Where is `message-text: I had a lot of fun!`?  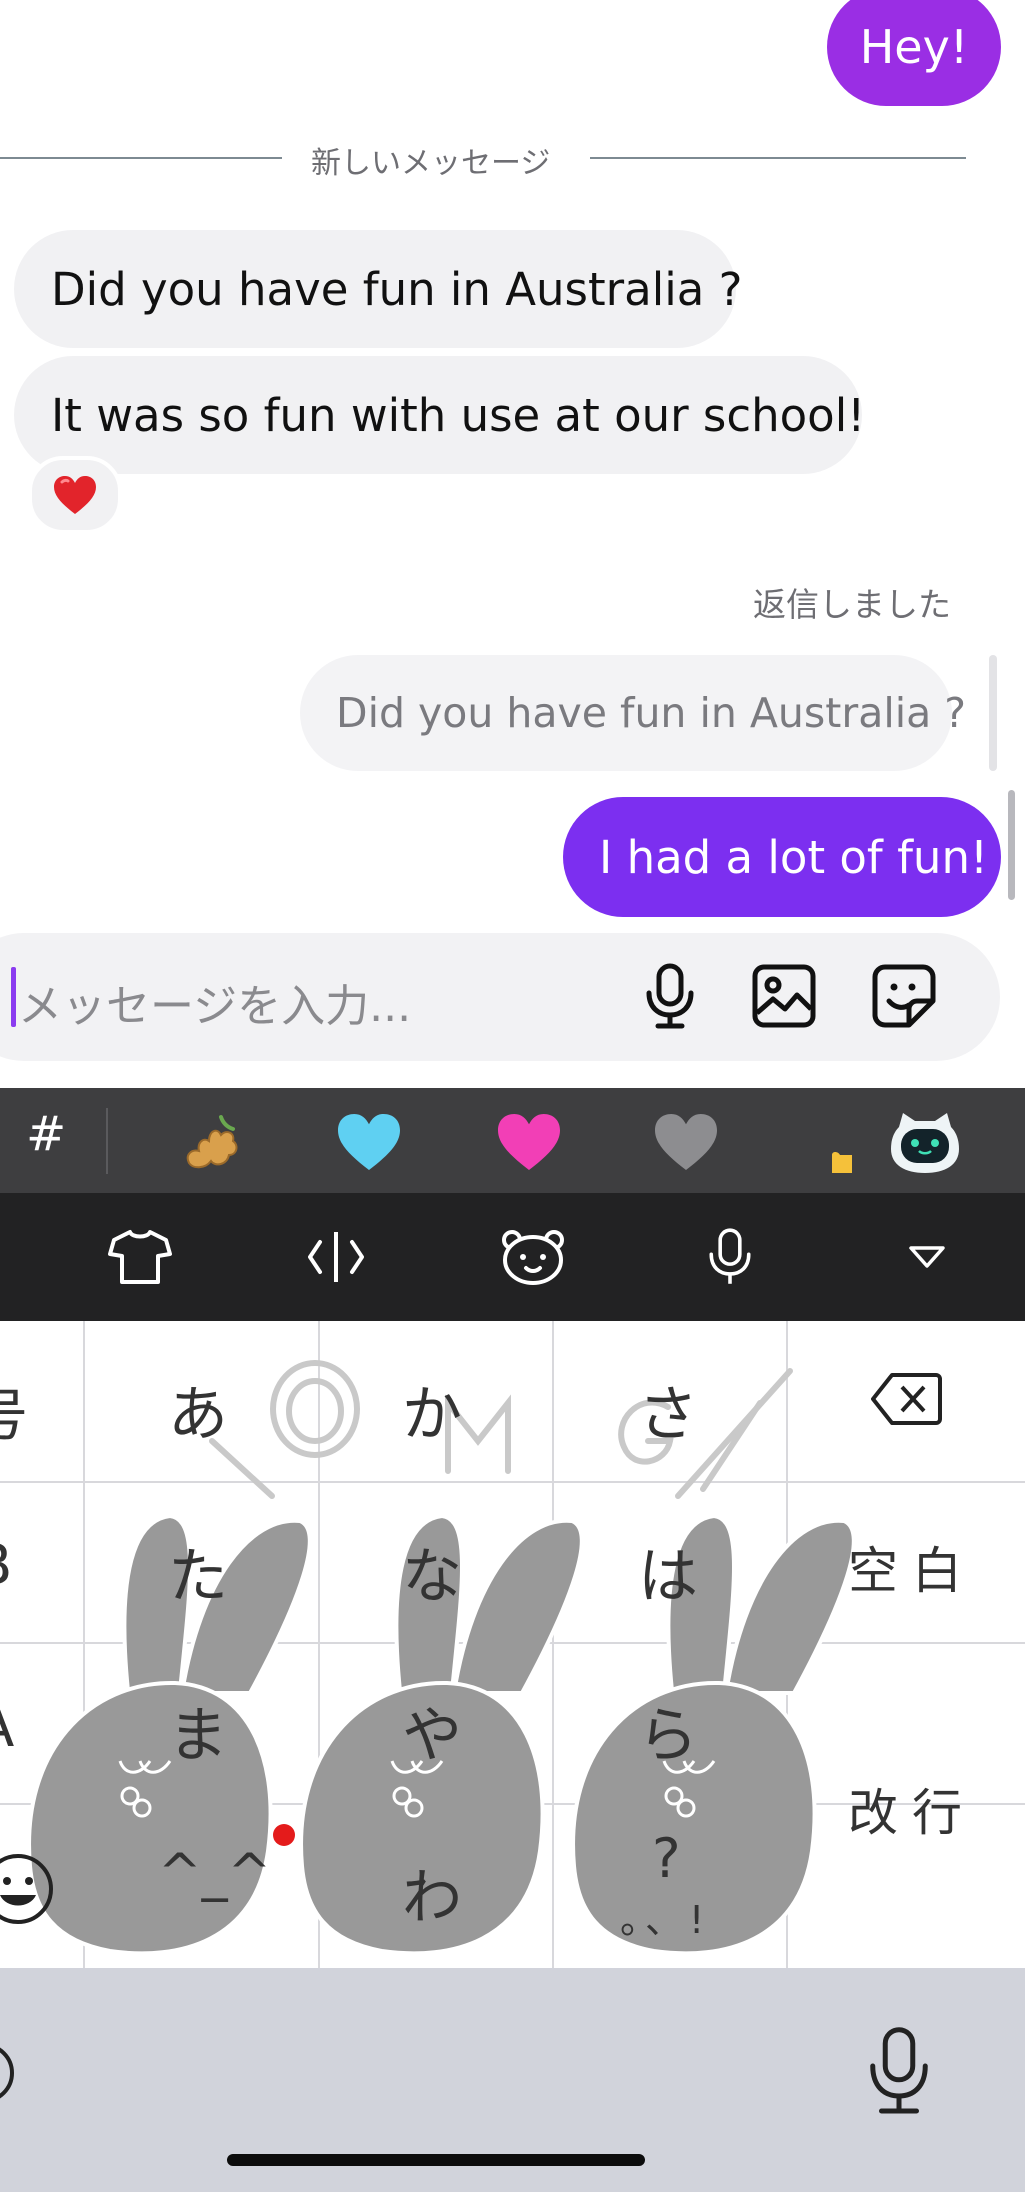
message-text: I had a lot of fun! is located at coordinates (794, 857).